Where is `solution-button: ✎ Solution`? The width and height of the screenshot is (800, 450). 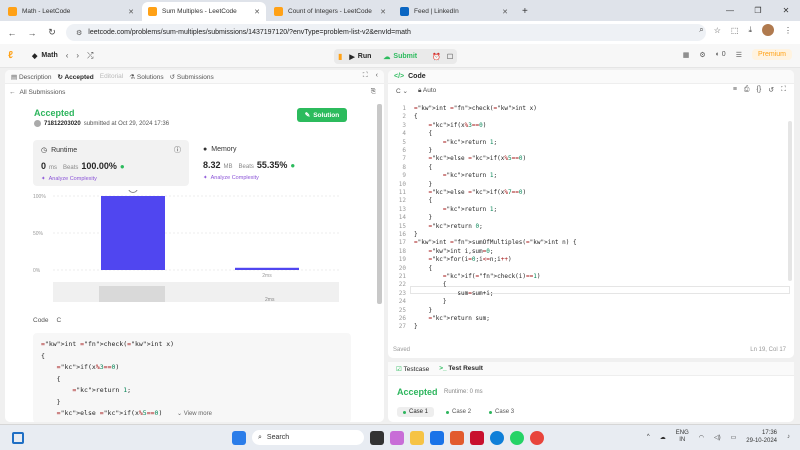 solution-button: ✎ Solution is located at coordinates (322, 115).